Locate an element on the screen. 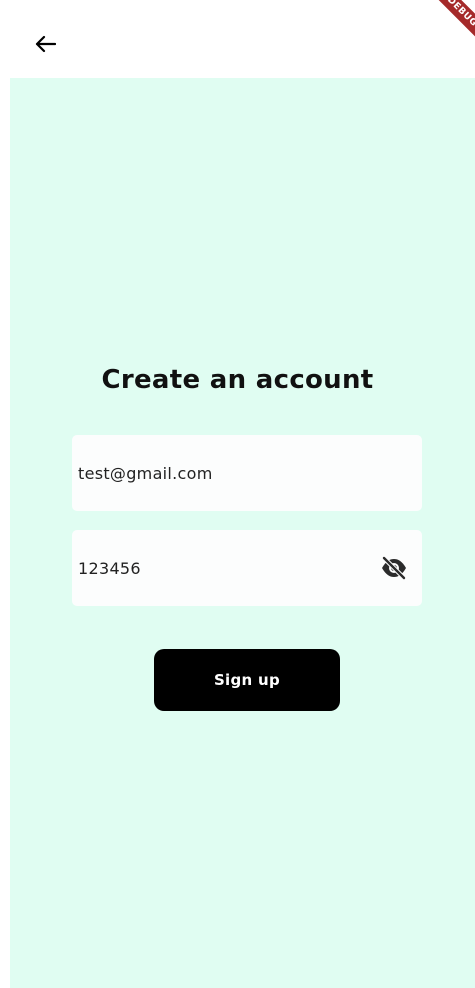 This screenshot has height=988, width=475. arrow-left-icon is located at coordinates (45, 44).